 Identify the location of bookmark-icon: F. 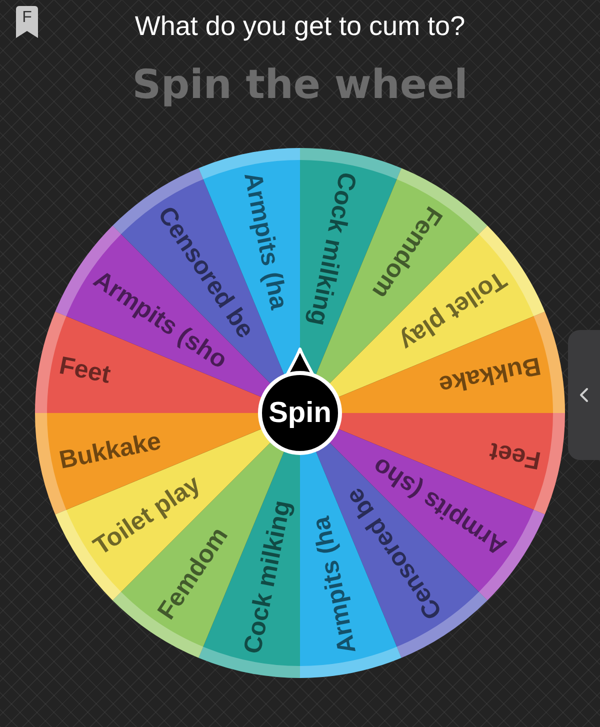
(27, 22).